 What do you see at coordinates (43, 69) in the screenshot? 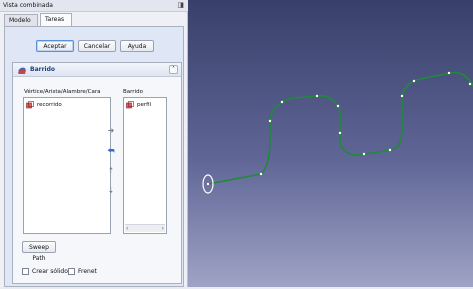
I see `task-title: Barrido` at bounding box center [43, 69].